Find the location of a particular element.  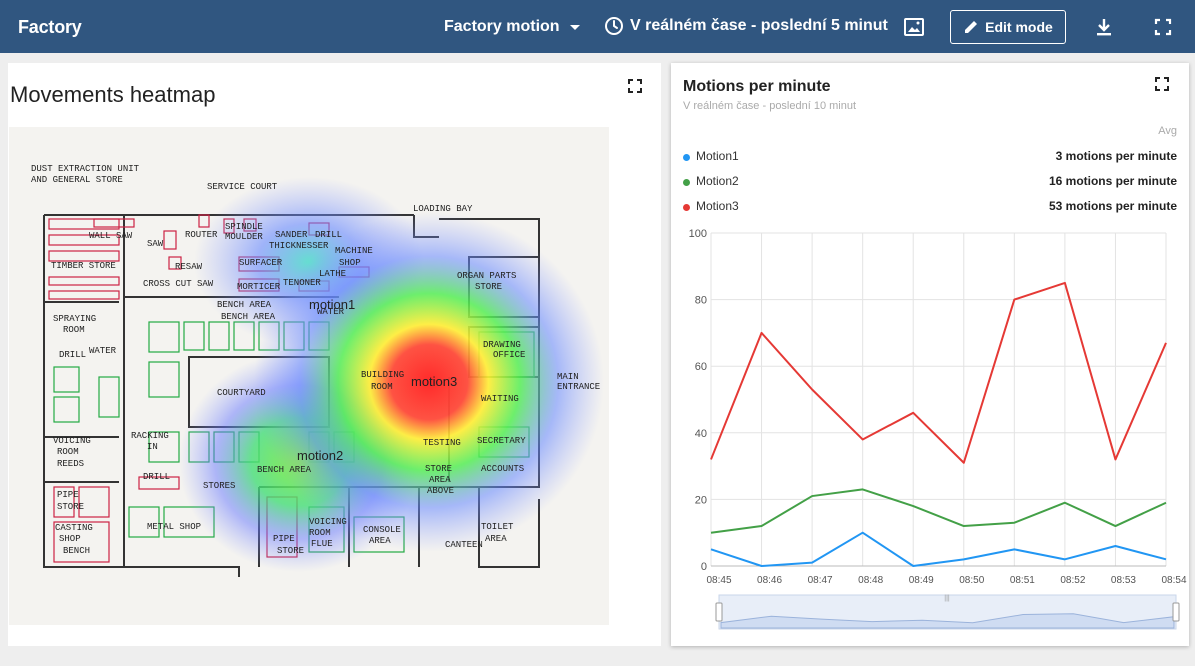

floor-plan-label: AND GENERAL STORE is located at coordinates (77, 180).